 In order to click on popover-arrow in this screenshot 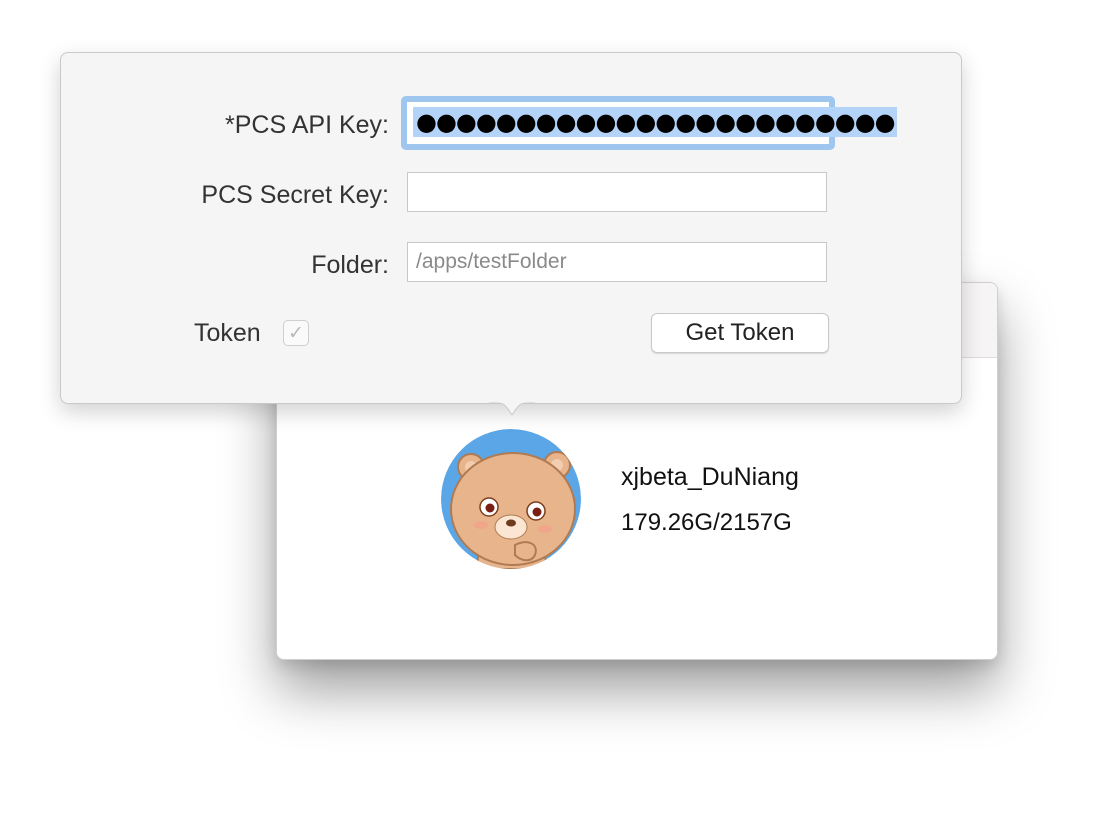, I will do `click(512, 412)`.